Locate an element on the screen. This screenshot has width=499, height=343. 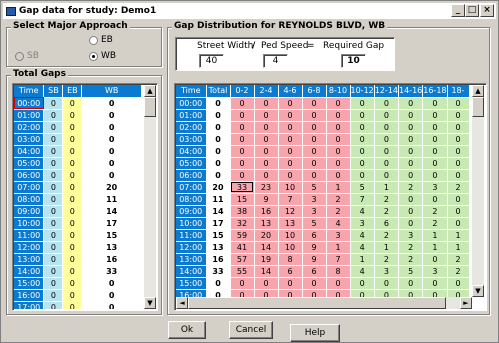
table-row: 10:00 17 32 13 13 5 4 3 6 0 2 0 is located at coordinates (323, 223).